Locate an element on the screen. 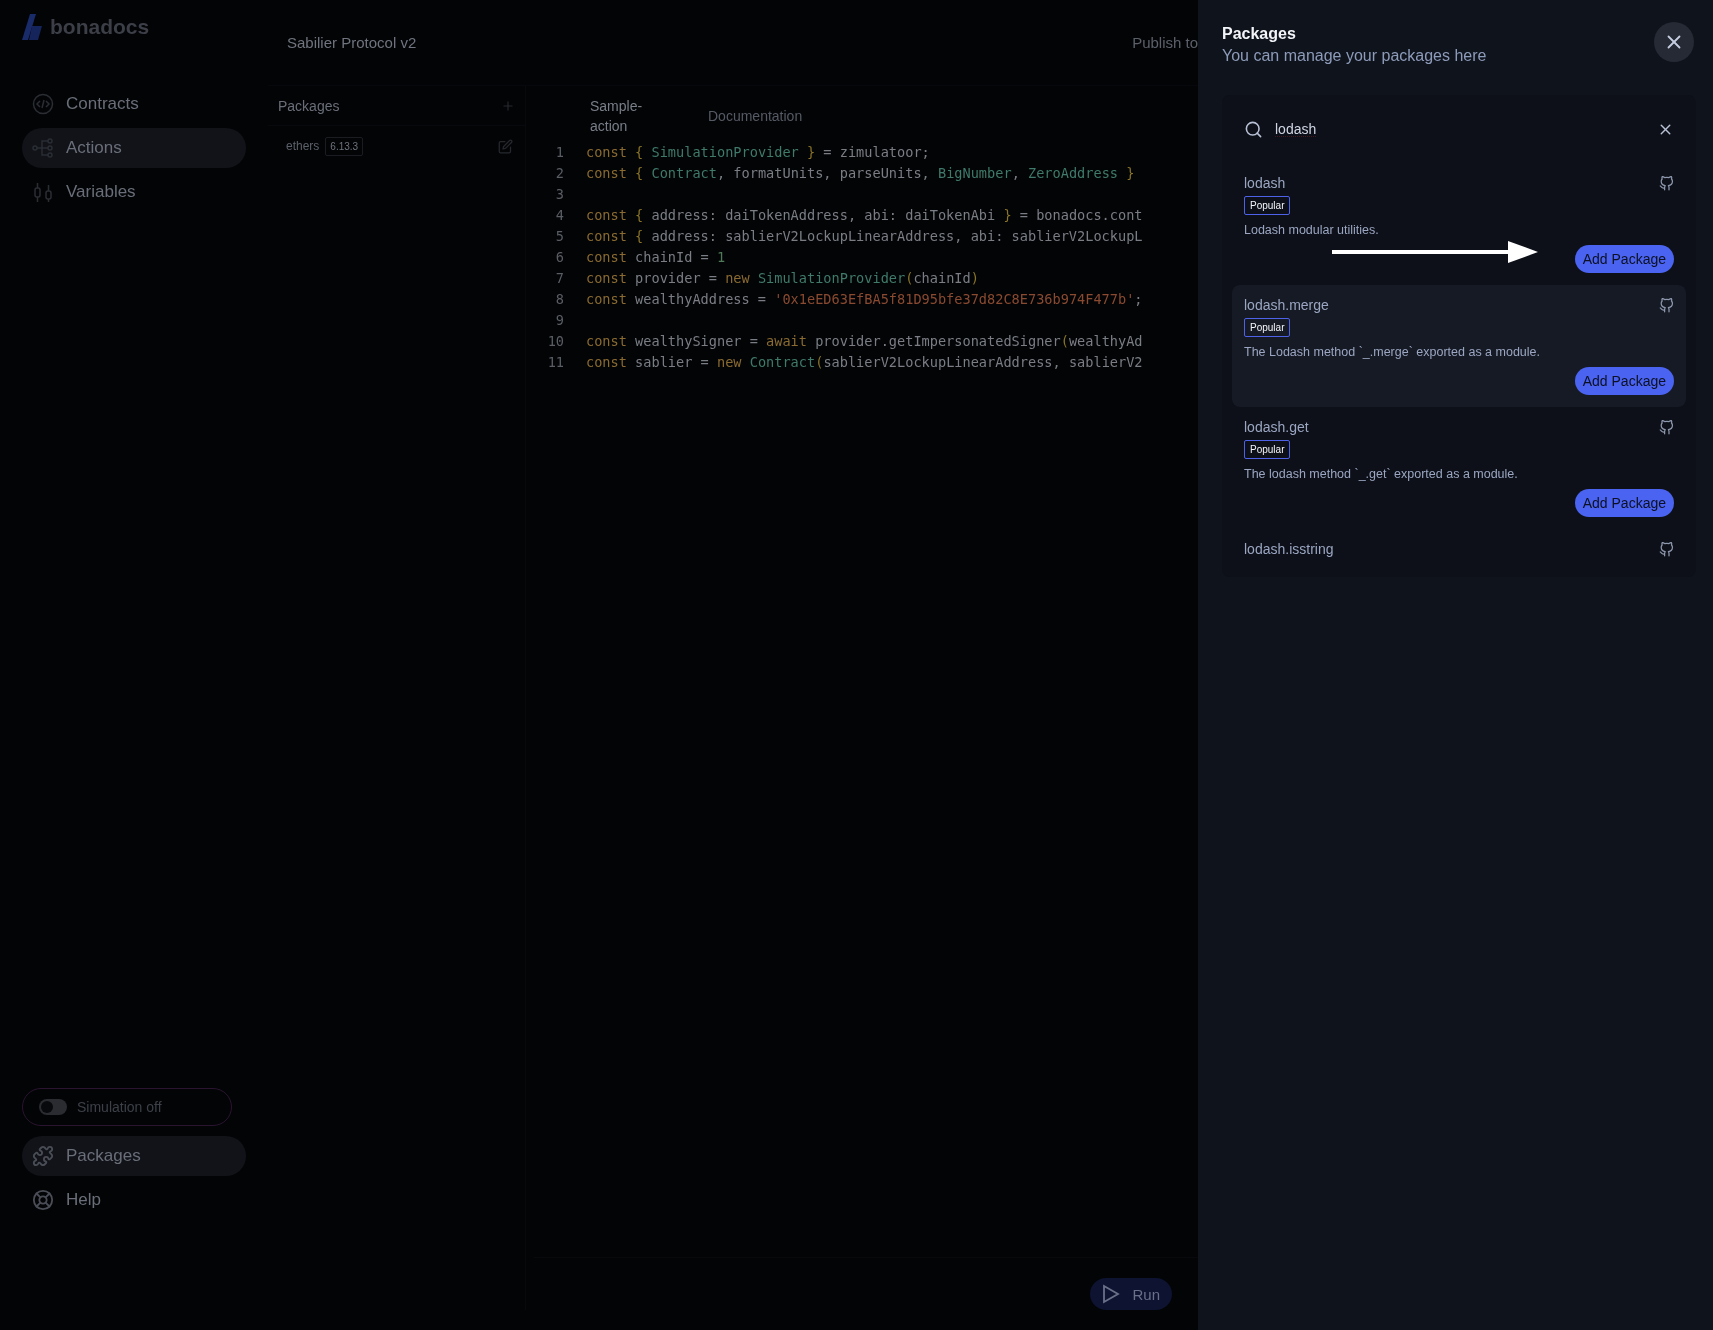 The width and height of the screenshot is (1713, 1330). package-name: lodash.merge is located at coordinates (1286, 305).